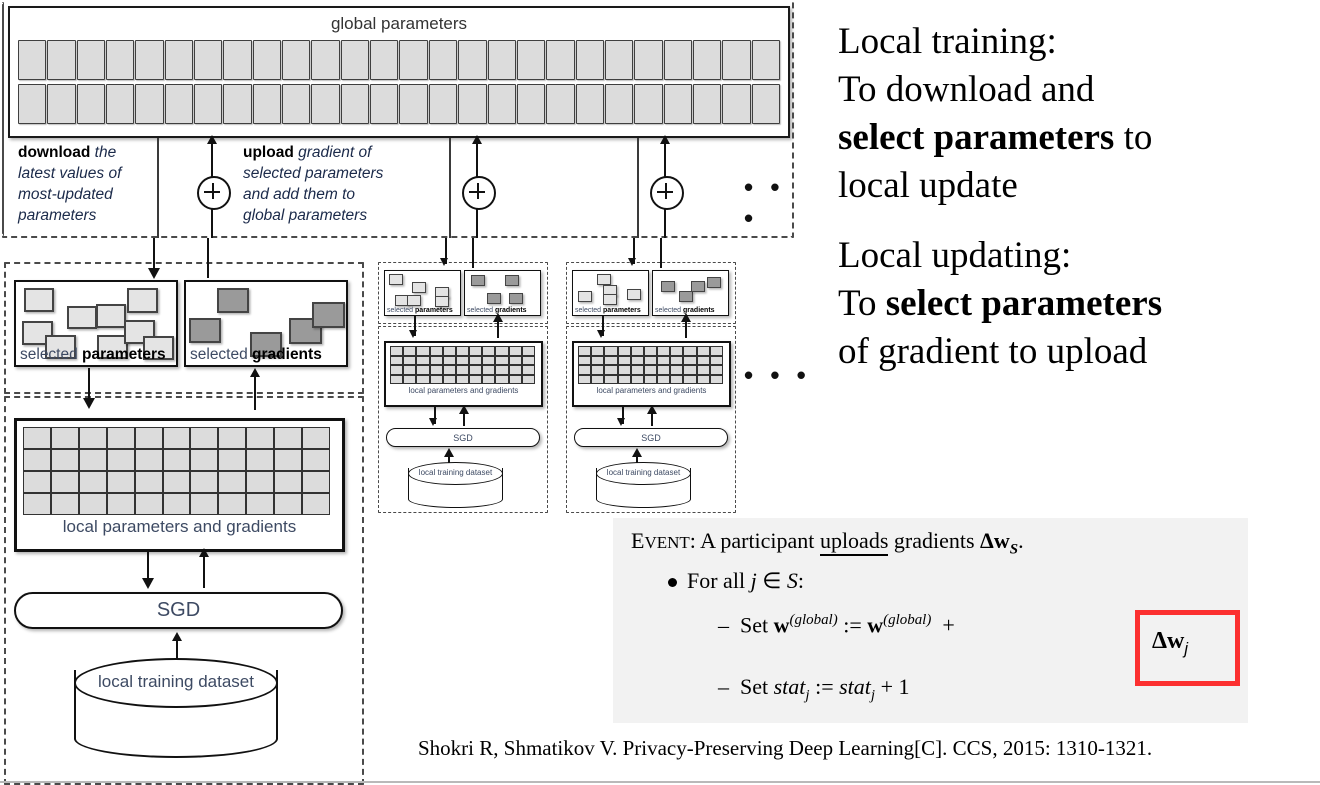 This screenshot has width=1320, height=785. What do you see at coordinates (204, 552) in the screenshot?
I see `sgd-to-grid-arrowhead` at bounding box center [204, 552].